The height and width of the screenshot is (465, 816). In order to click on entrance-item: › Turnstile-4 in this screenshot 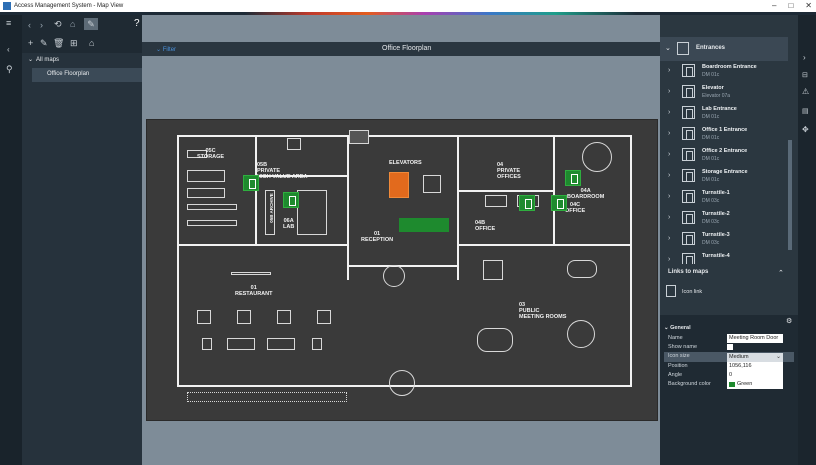, I will do `click(724, 257)`.